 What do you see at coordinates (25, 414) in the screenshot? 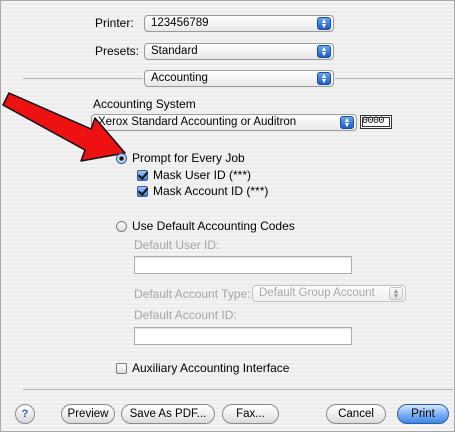
I see `help-button: ?` at bounding box center [25, 414].